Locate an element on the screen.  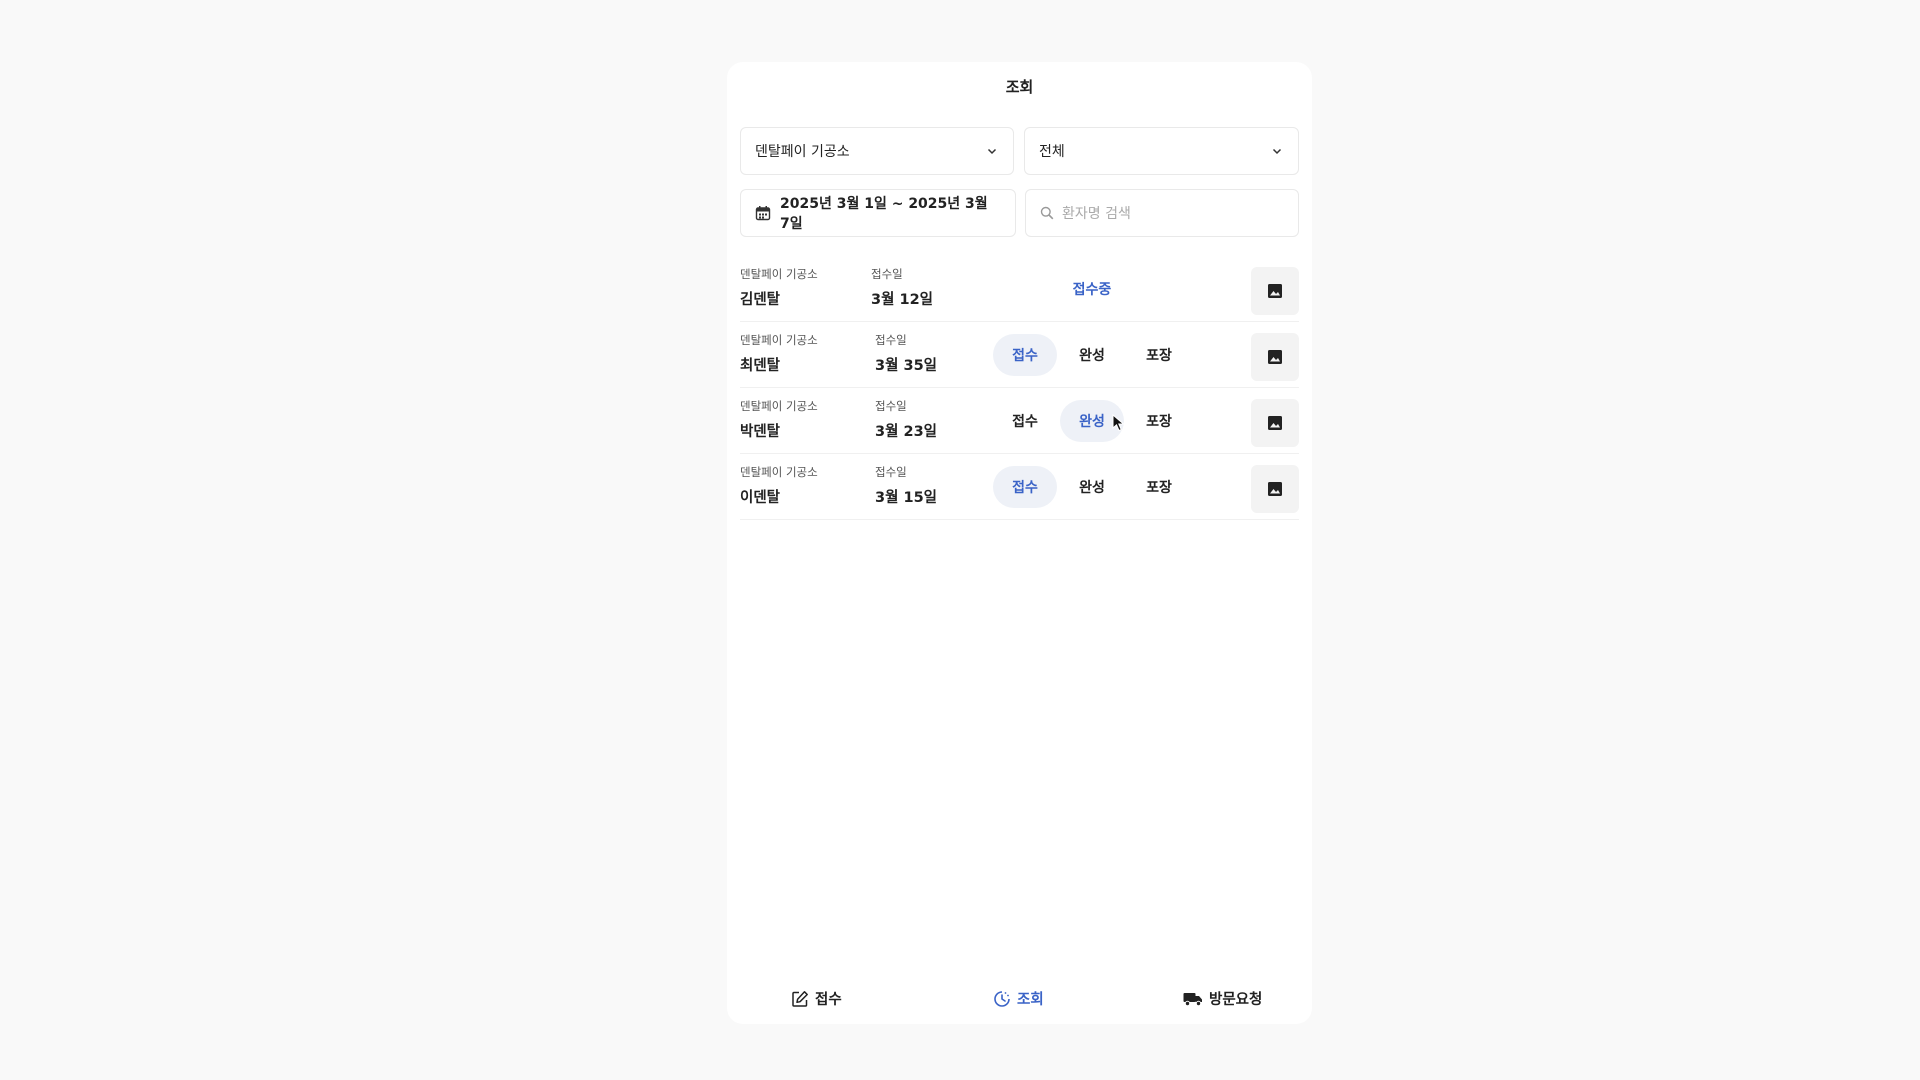
patient-name: 최덴탈 is located at coordinates (760, 366).